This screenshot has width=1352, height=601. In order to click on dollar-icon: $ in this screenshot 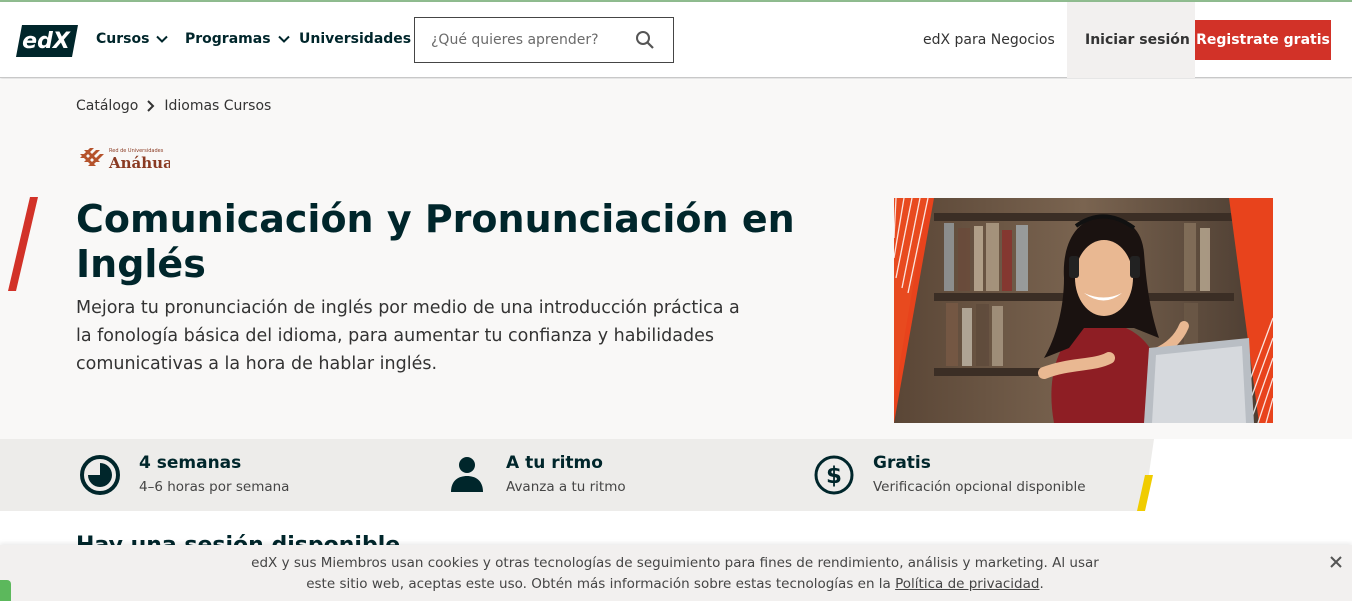, I will do `click(834, 475)`.